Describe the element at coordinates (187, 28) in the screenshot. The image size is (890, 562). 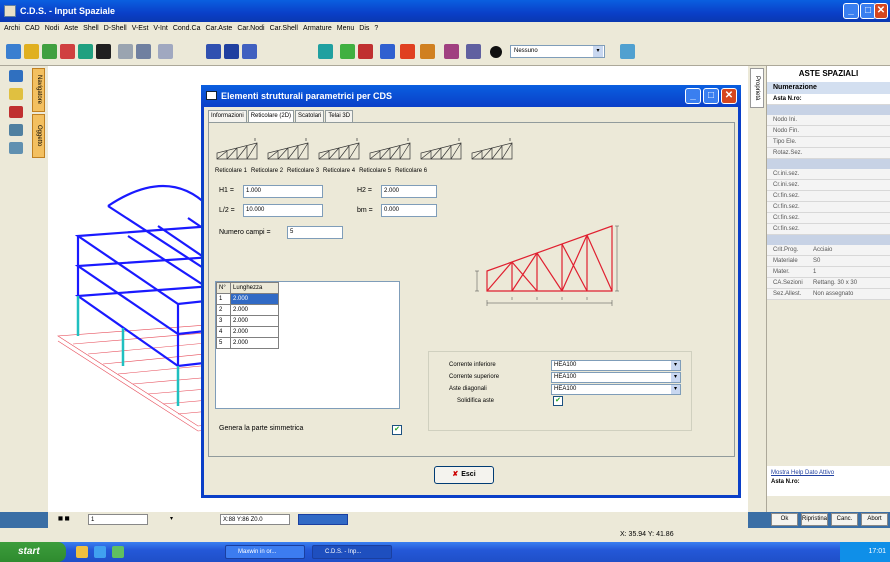
I see `menu-item: Cond.Ca` at that location.